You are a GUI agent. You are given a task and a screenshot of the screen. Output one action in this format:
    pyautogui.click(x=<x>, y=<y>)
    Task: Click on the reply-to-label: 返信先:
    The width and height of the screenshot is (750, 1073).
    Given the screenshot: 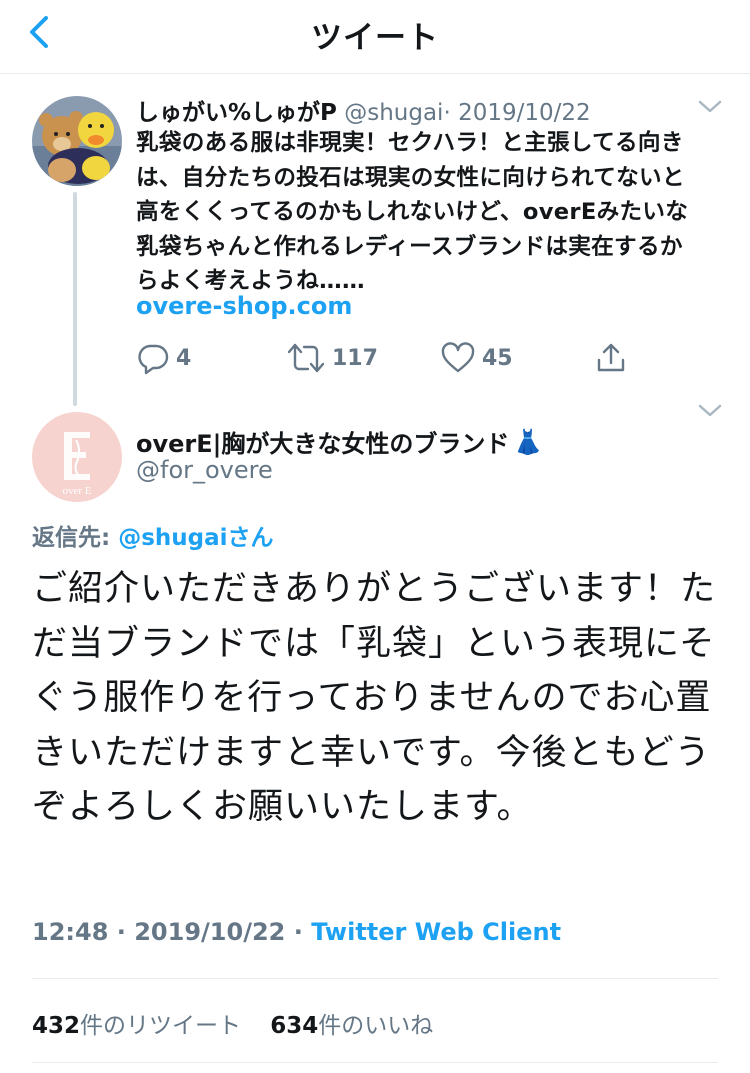 What is the action you would take?
    pyautogui.click(x=75, y=538)
    